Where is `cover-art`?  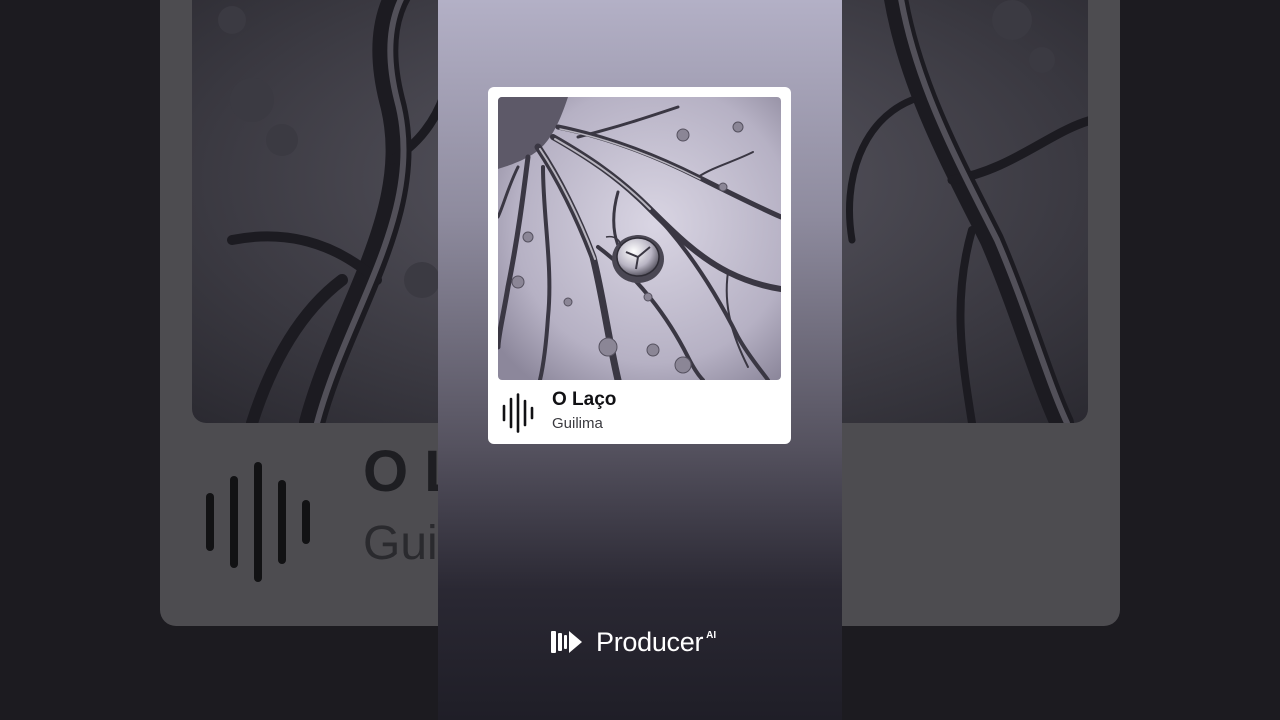
cover-art is located at coordinates (639, 238).